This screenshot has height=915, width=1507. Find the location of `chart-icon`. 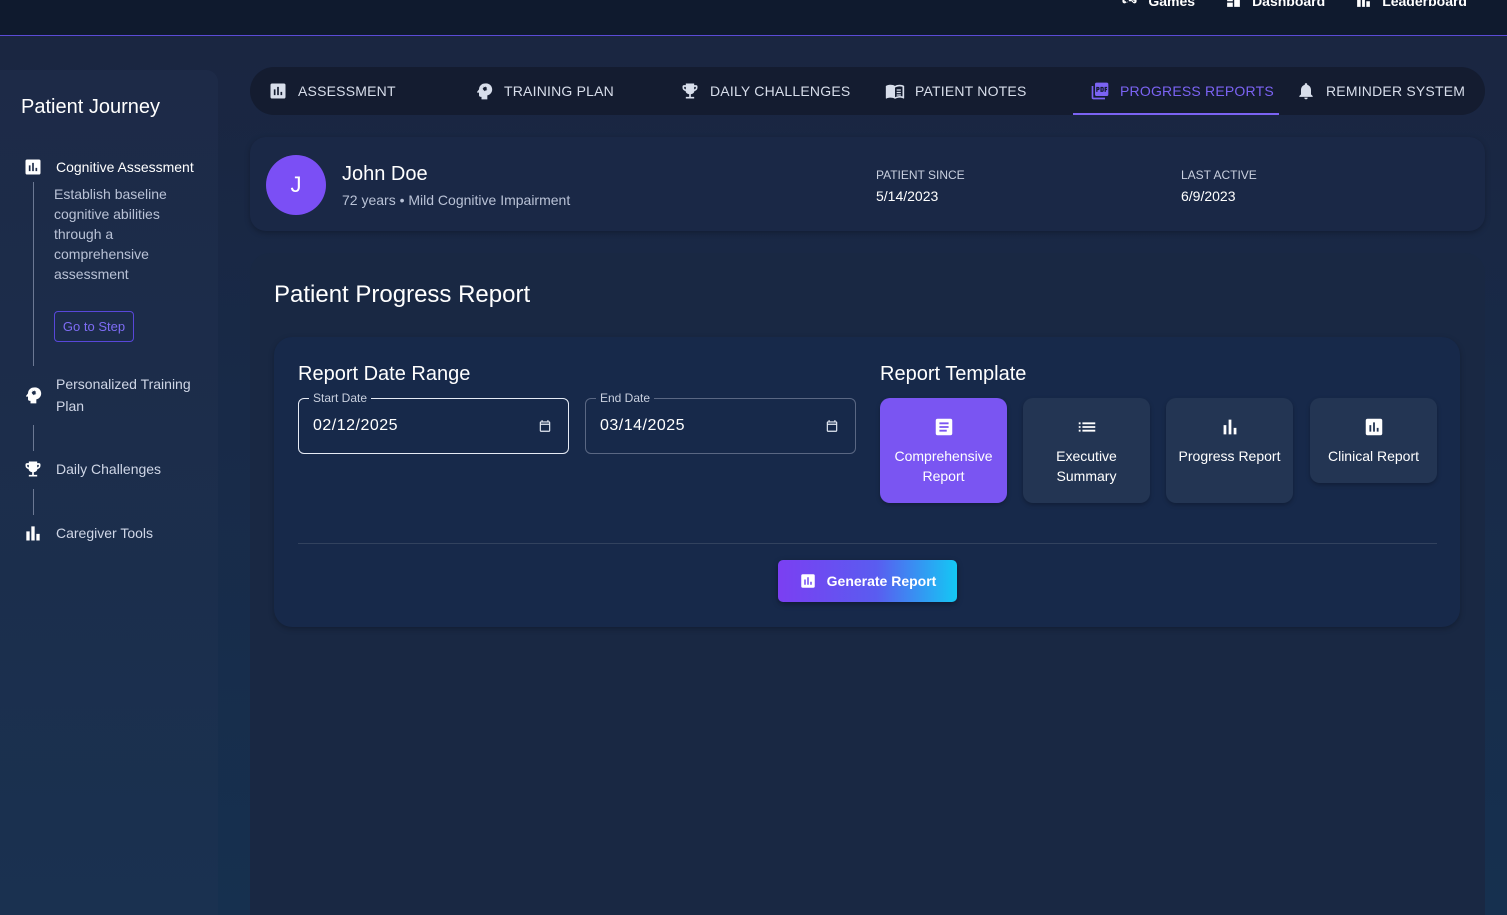

chart-icon is located at coordinates (33, 167).